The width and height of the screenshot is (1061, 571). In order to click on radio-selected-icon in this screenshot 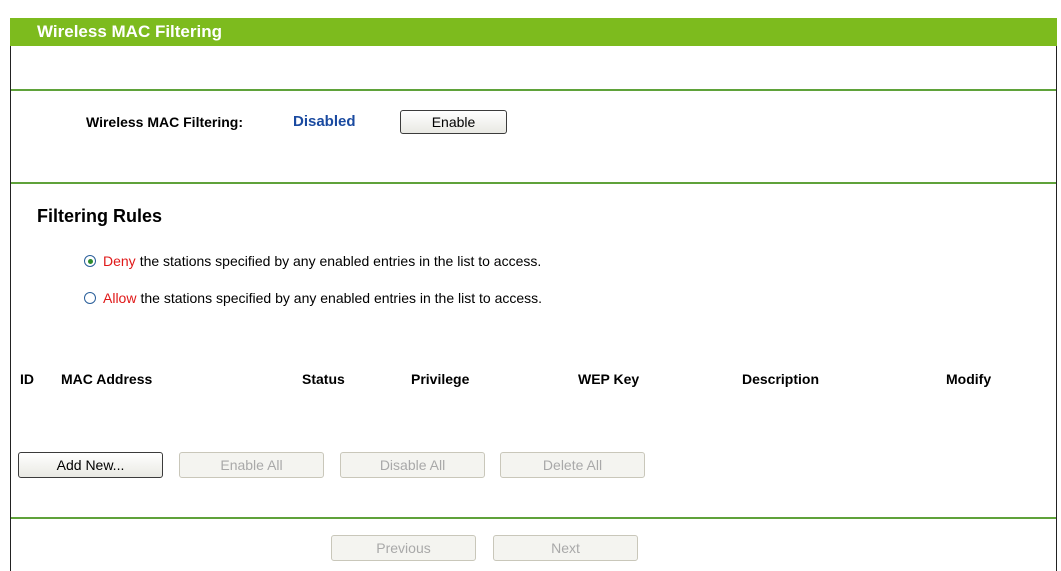, I will do `click(90, 261)`.